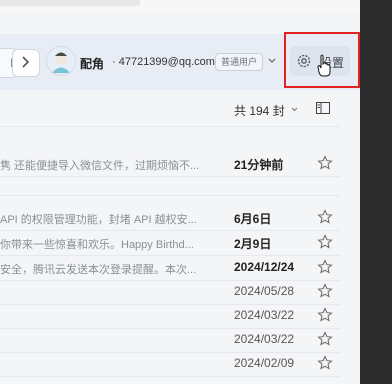 The width and height of the screenshot is (392, 384). What do you see at coordinates (259, 165) in the screenshot?
I see `mail-date: 21分钟前` at bounding box center [259, 165].